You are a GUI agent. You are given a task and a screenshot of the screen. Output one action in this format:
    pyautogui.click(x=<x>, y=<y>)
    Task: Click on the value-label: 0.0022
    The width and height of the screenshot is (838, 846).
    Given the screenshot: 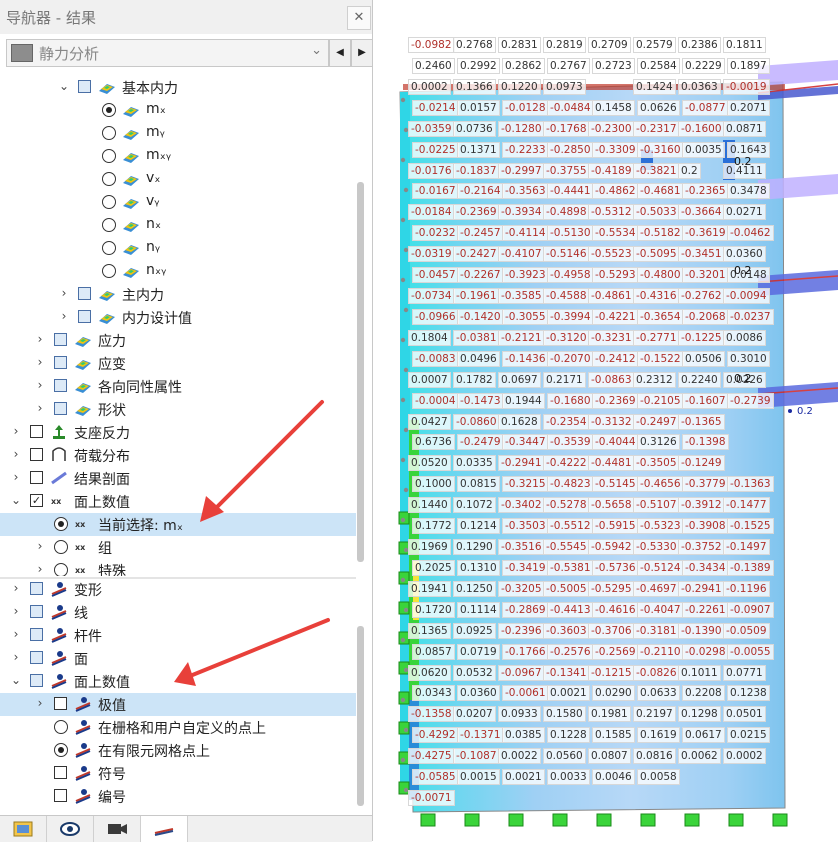 What is the action you would take?
    pyautogui.click(x=519, y=756)
    